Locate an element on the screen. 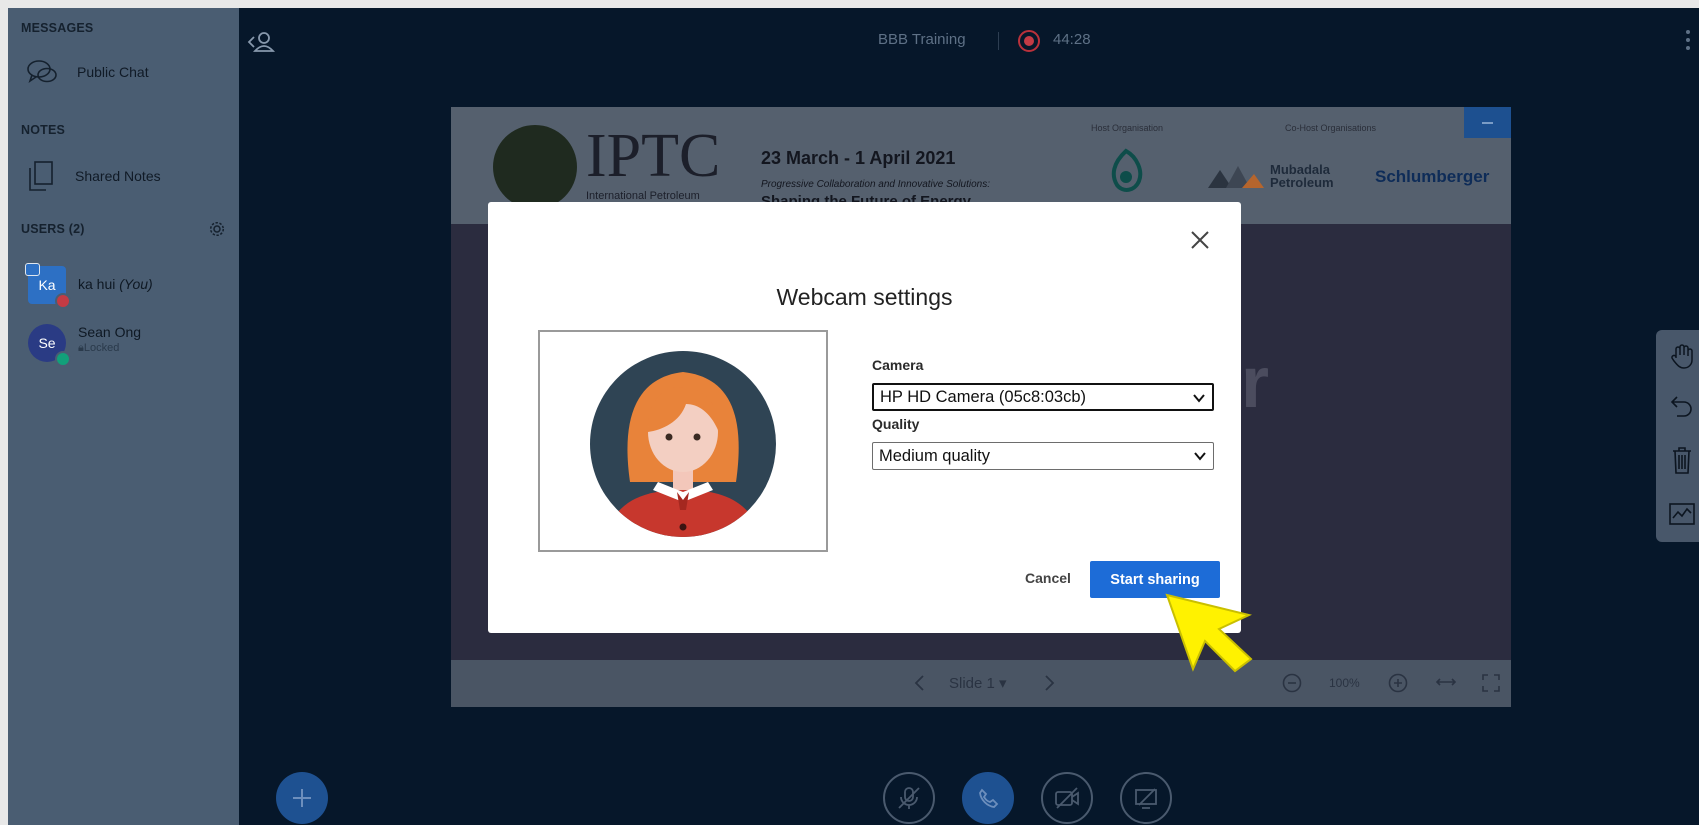 This screenshot has width=1699, height=825. shared-notes-label: Shared Notes is located at coordinates (118, 176).